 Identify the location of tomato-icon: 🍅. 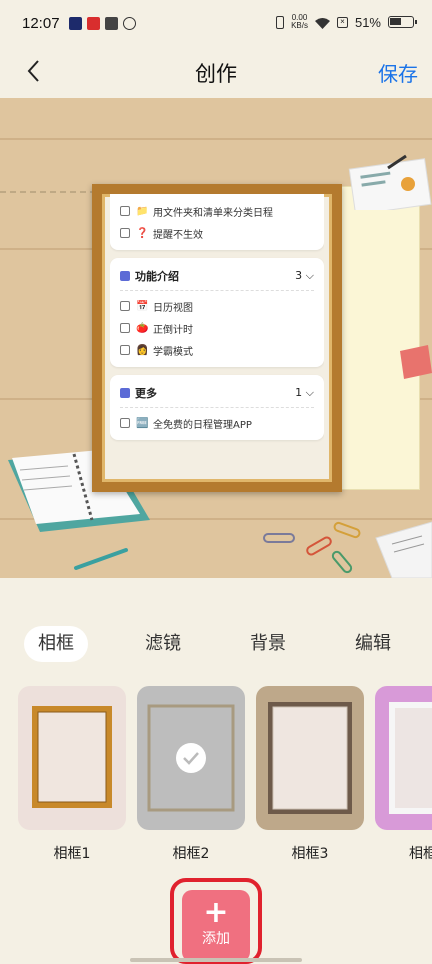
(142, 328).